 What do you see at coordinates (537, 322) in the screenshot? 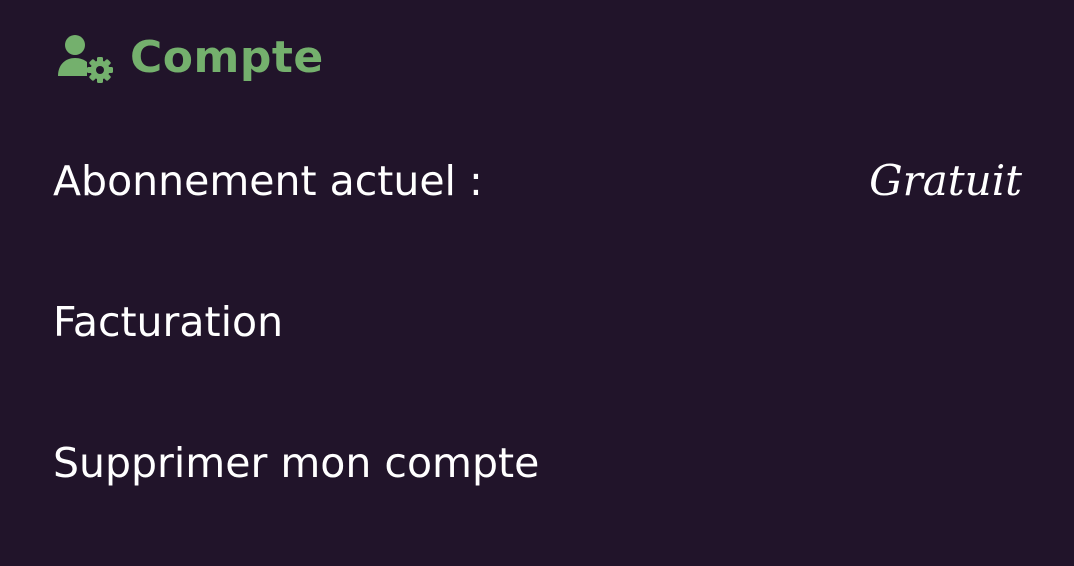
I see `billing-item: Facturation` at bounding box center [537, 322].